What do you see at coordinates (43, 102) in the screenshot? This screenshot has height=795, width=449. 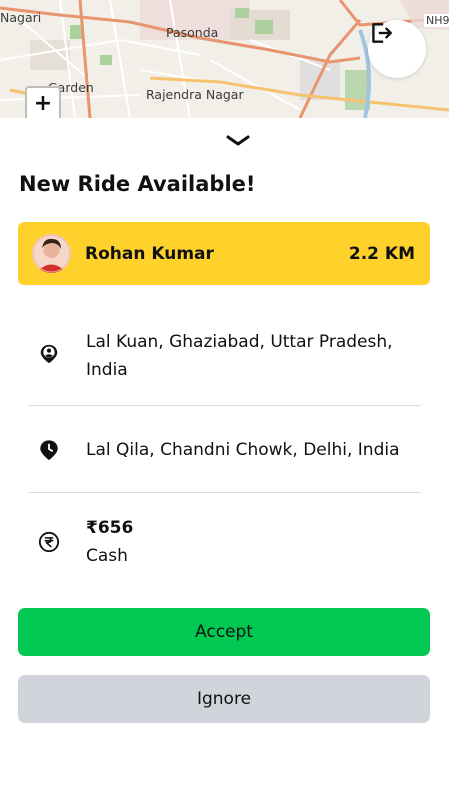 I see `zoom-in-button: +` at bounding box center [43, 102].